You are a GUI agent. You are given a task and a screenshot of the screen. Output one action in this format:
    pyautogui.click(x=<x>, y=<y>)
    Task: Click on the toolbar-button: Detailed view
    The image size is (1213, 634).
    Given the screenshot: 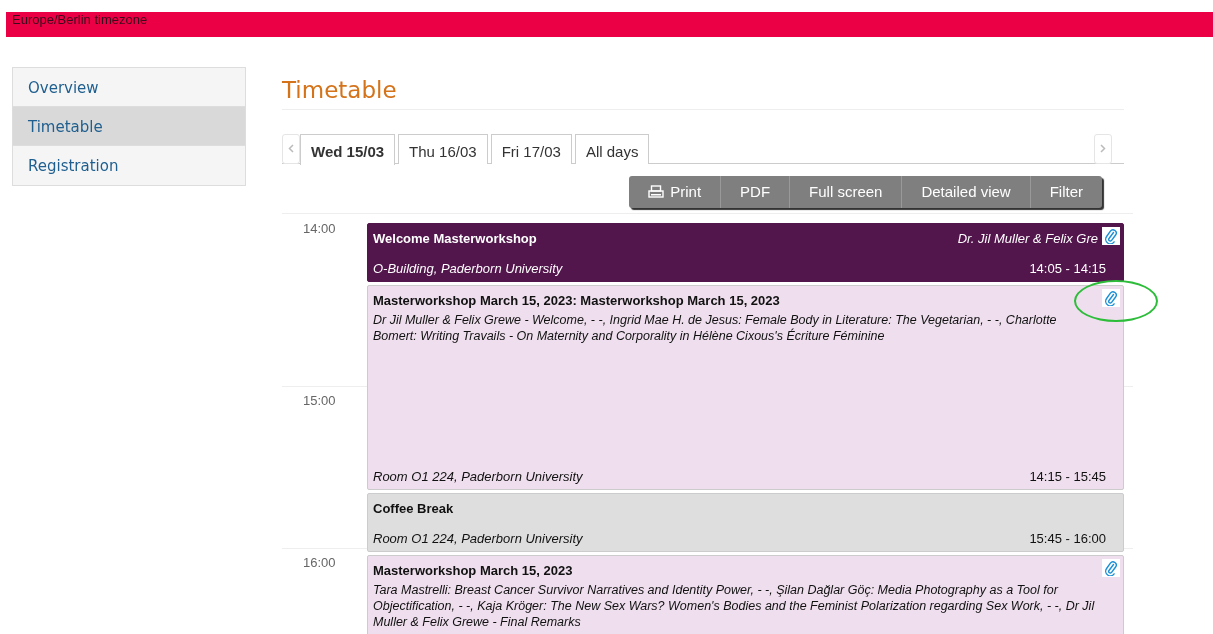 What is the action you would take?
    pyautogui.click(x=965, y=192)
    